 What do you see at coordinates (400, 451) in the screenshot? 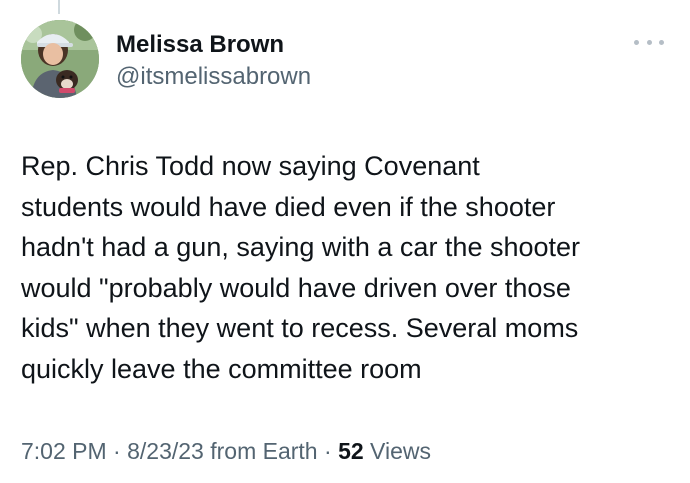
I see `views-label: Views` at bounding box center [400, 451].